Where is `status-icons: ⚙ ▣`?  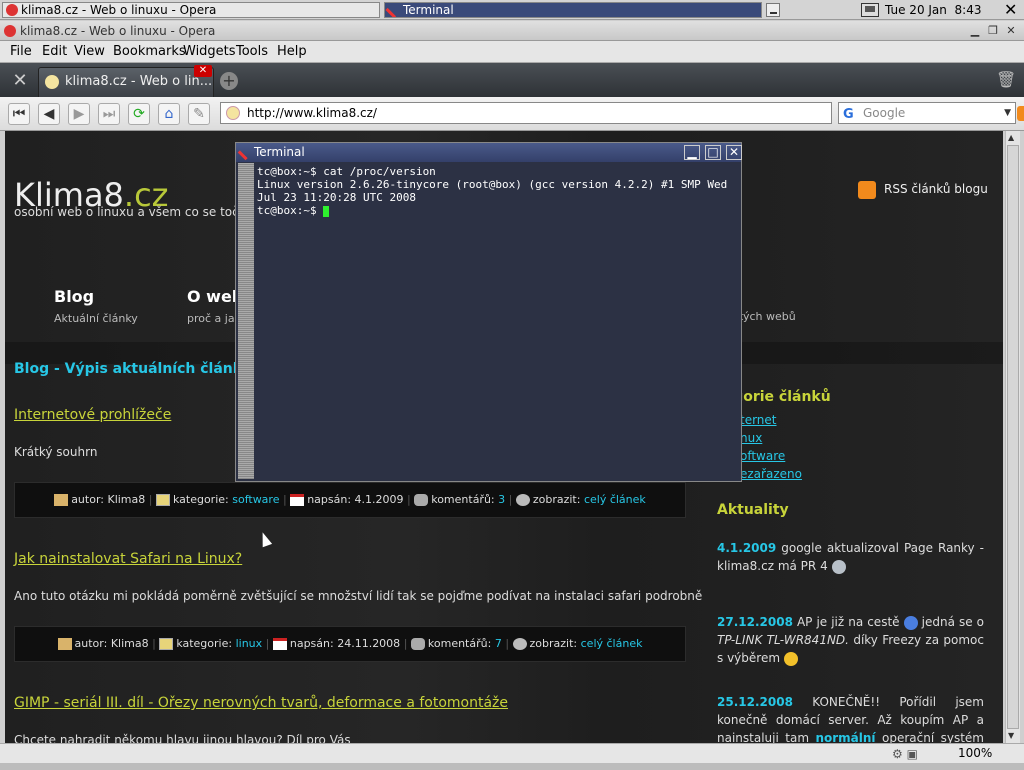 status-icons: ⚙ ▣ is located at coordinates (912, 754).